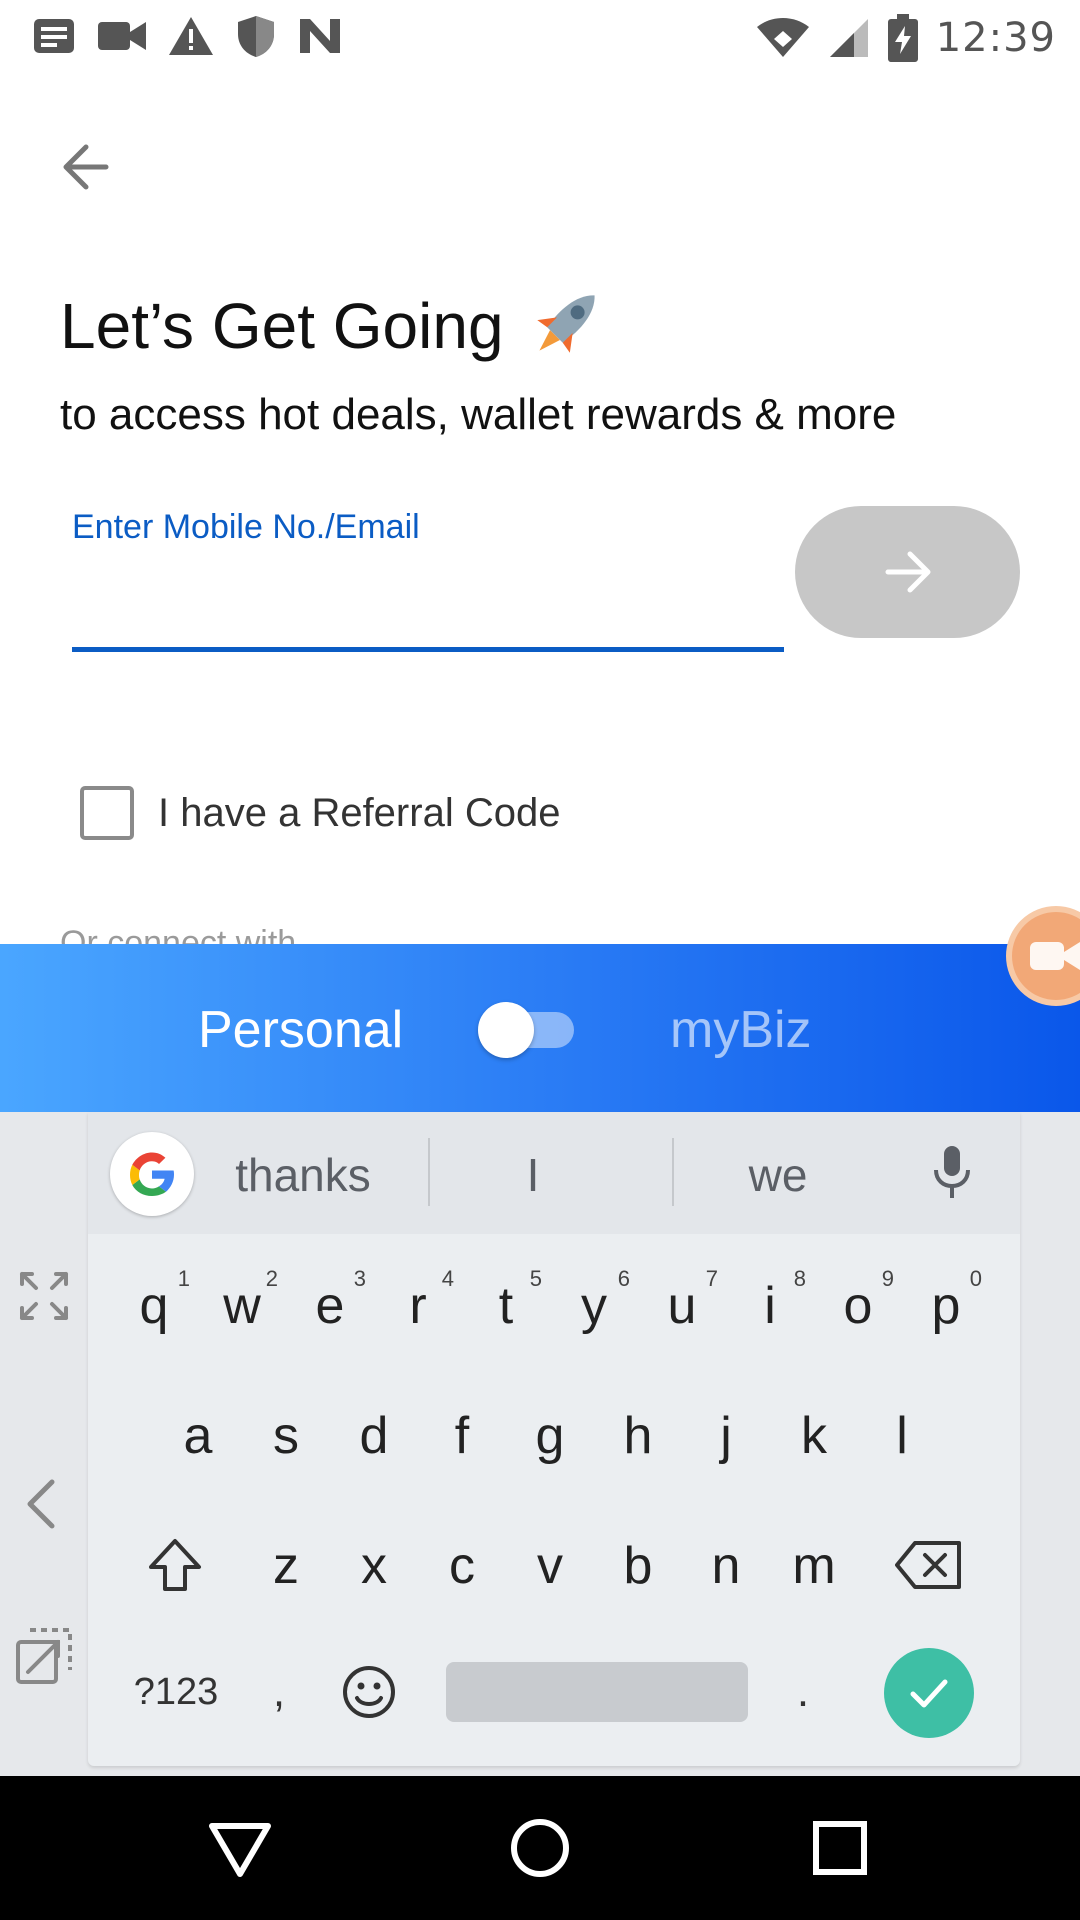 The height and width of the screenshot is (1920, 1080). What do you see at coordinates (849, 38) in the screenshot?
I see `signal-icon` at bounding box center [849, 38].